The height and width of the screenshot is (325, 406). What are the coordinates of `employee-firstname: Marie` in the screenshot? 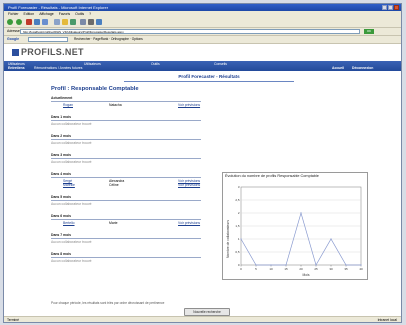 It's located at (113, 223).